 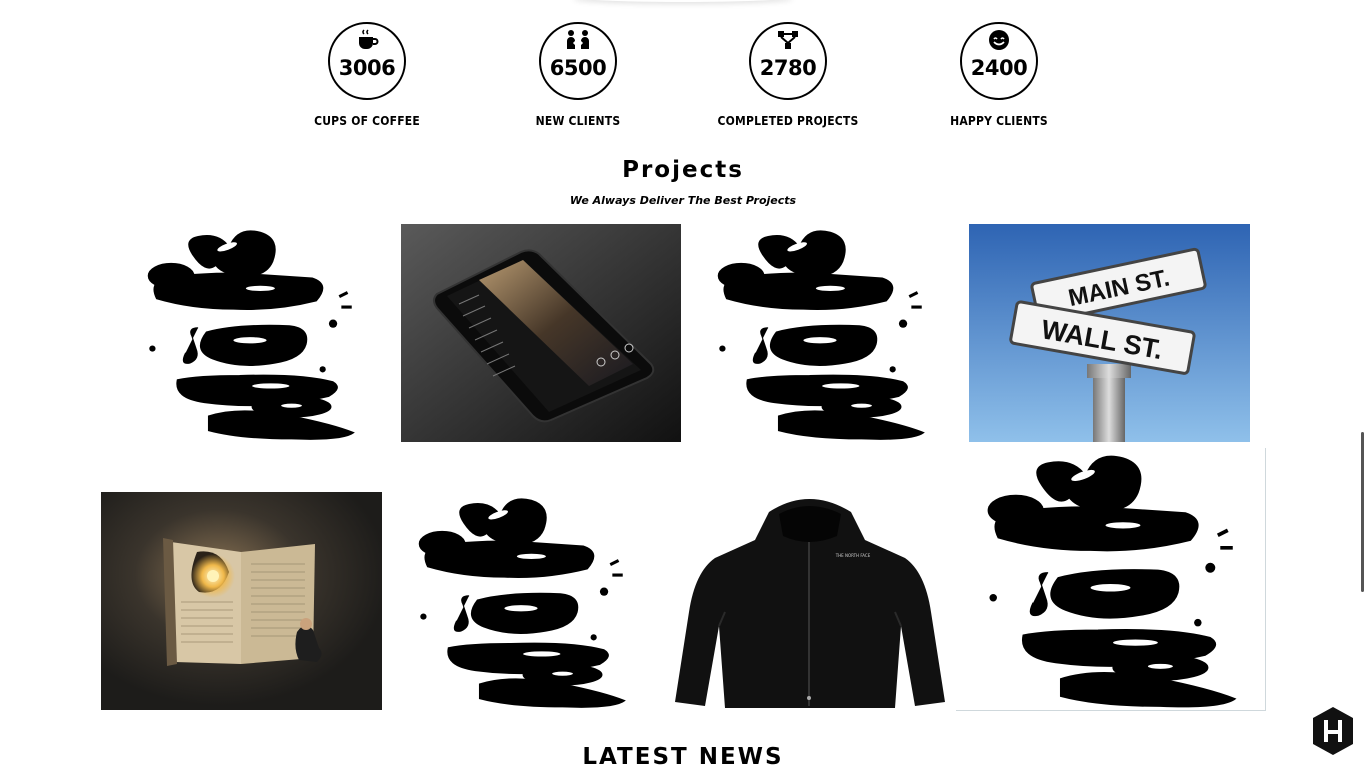 What do you see at coordinates (999, 121) in the screenshot?
I see `stat-label: HAPPY CLIENTS` at bounding box center [999, 121].